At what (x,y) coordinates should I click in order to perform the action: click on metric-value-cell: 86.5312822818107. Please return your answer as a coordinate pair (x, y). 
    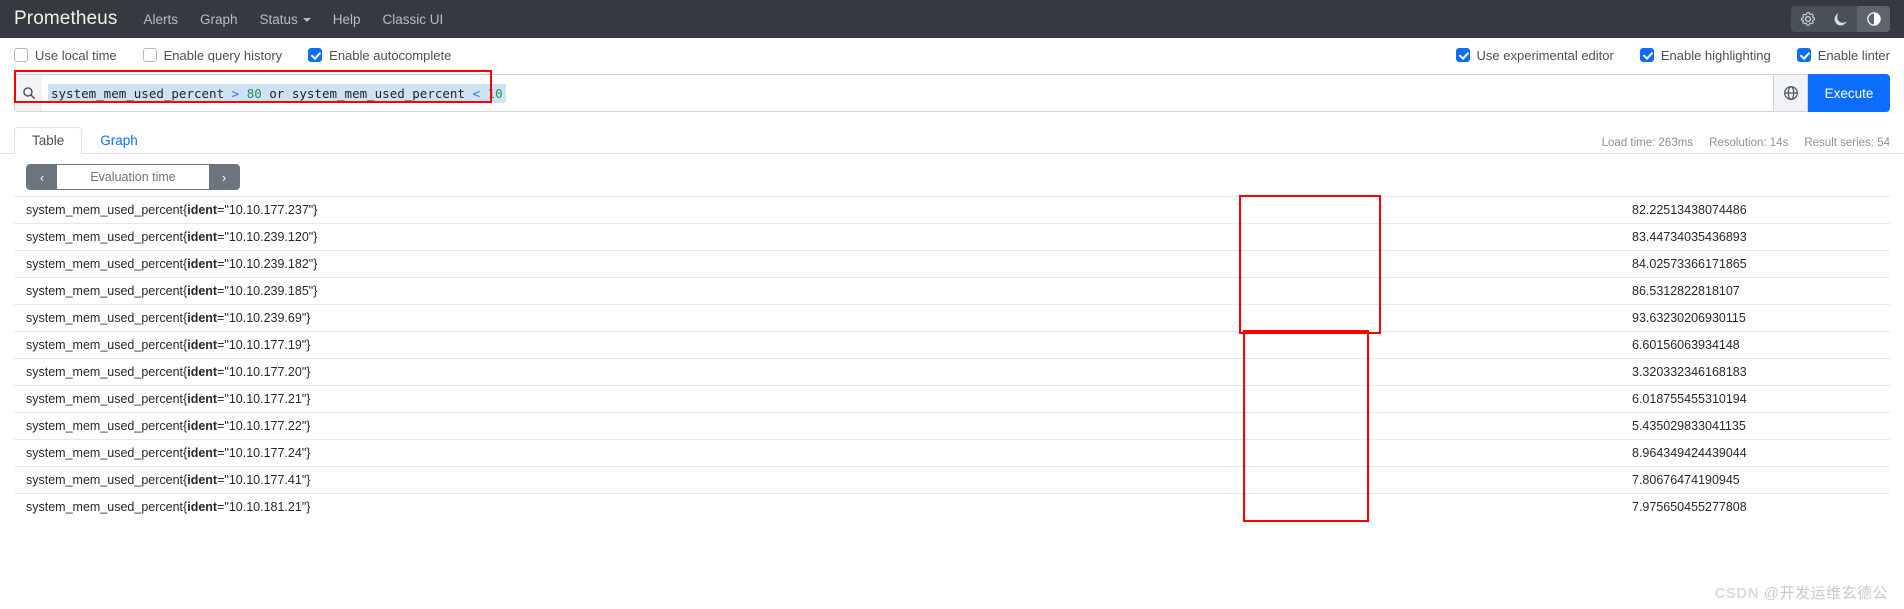
    Looking at the image, I should click on (1755, 291).